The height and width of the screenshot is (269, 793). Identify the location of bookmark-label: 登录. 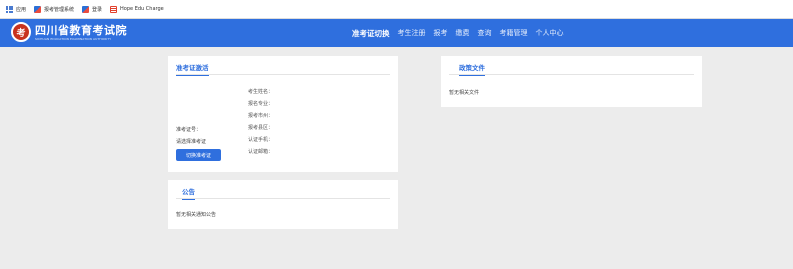
(97, 9).